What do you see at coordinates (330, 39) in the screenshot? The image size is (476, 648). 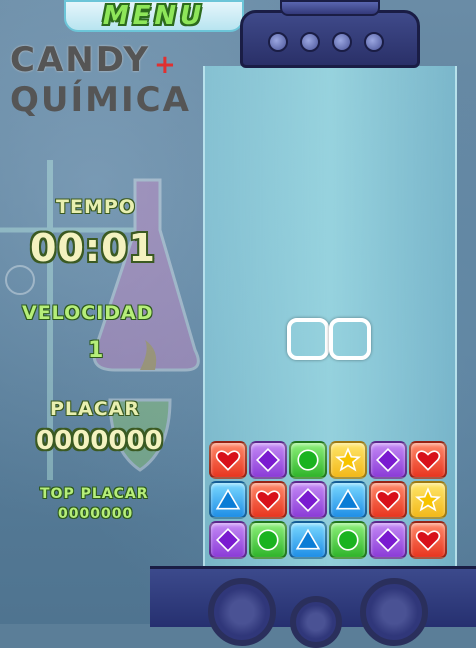 I see `machine-top` at bounding box center [330, 39].